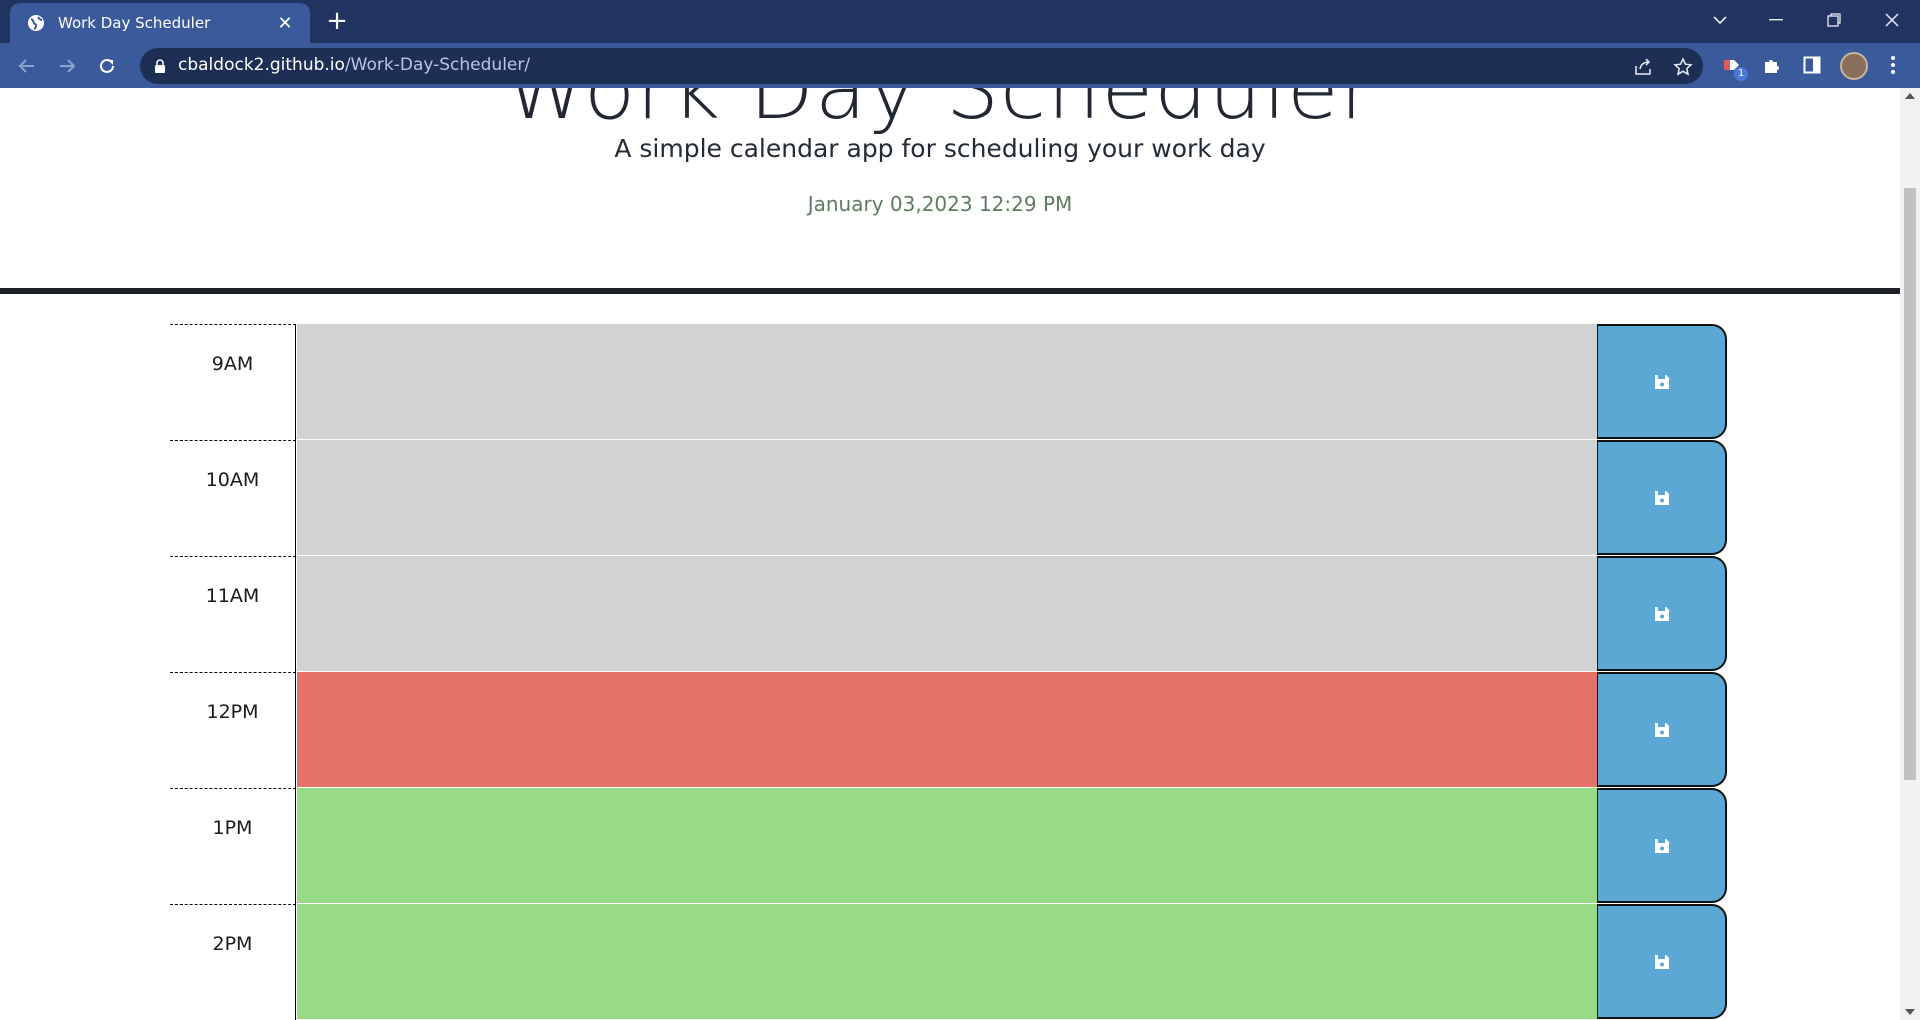 The width and height of the screenshot is (1920, 1020). I want to click on tab-title: Work Day Scheduler, so click(134, 23).